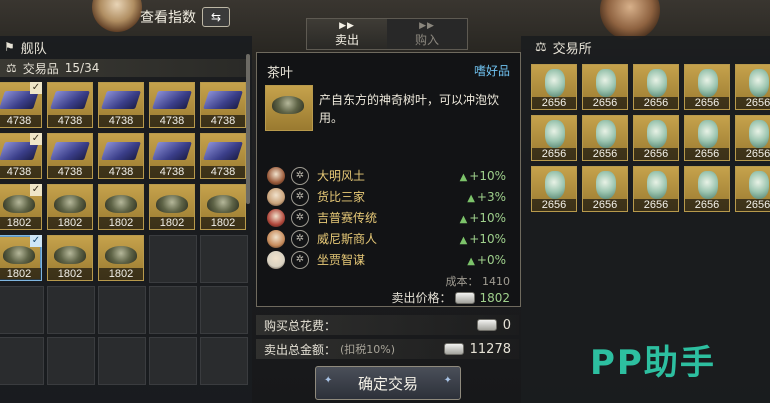 Image resolution: width=770 pixels, height=403 pixels. What do you see at coordinates (185, 17) in the screenshot?
I see `view-index-button: 查看指数 ⇆` at bounding box center [185, 17].